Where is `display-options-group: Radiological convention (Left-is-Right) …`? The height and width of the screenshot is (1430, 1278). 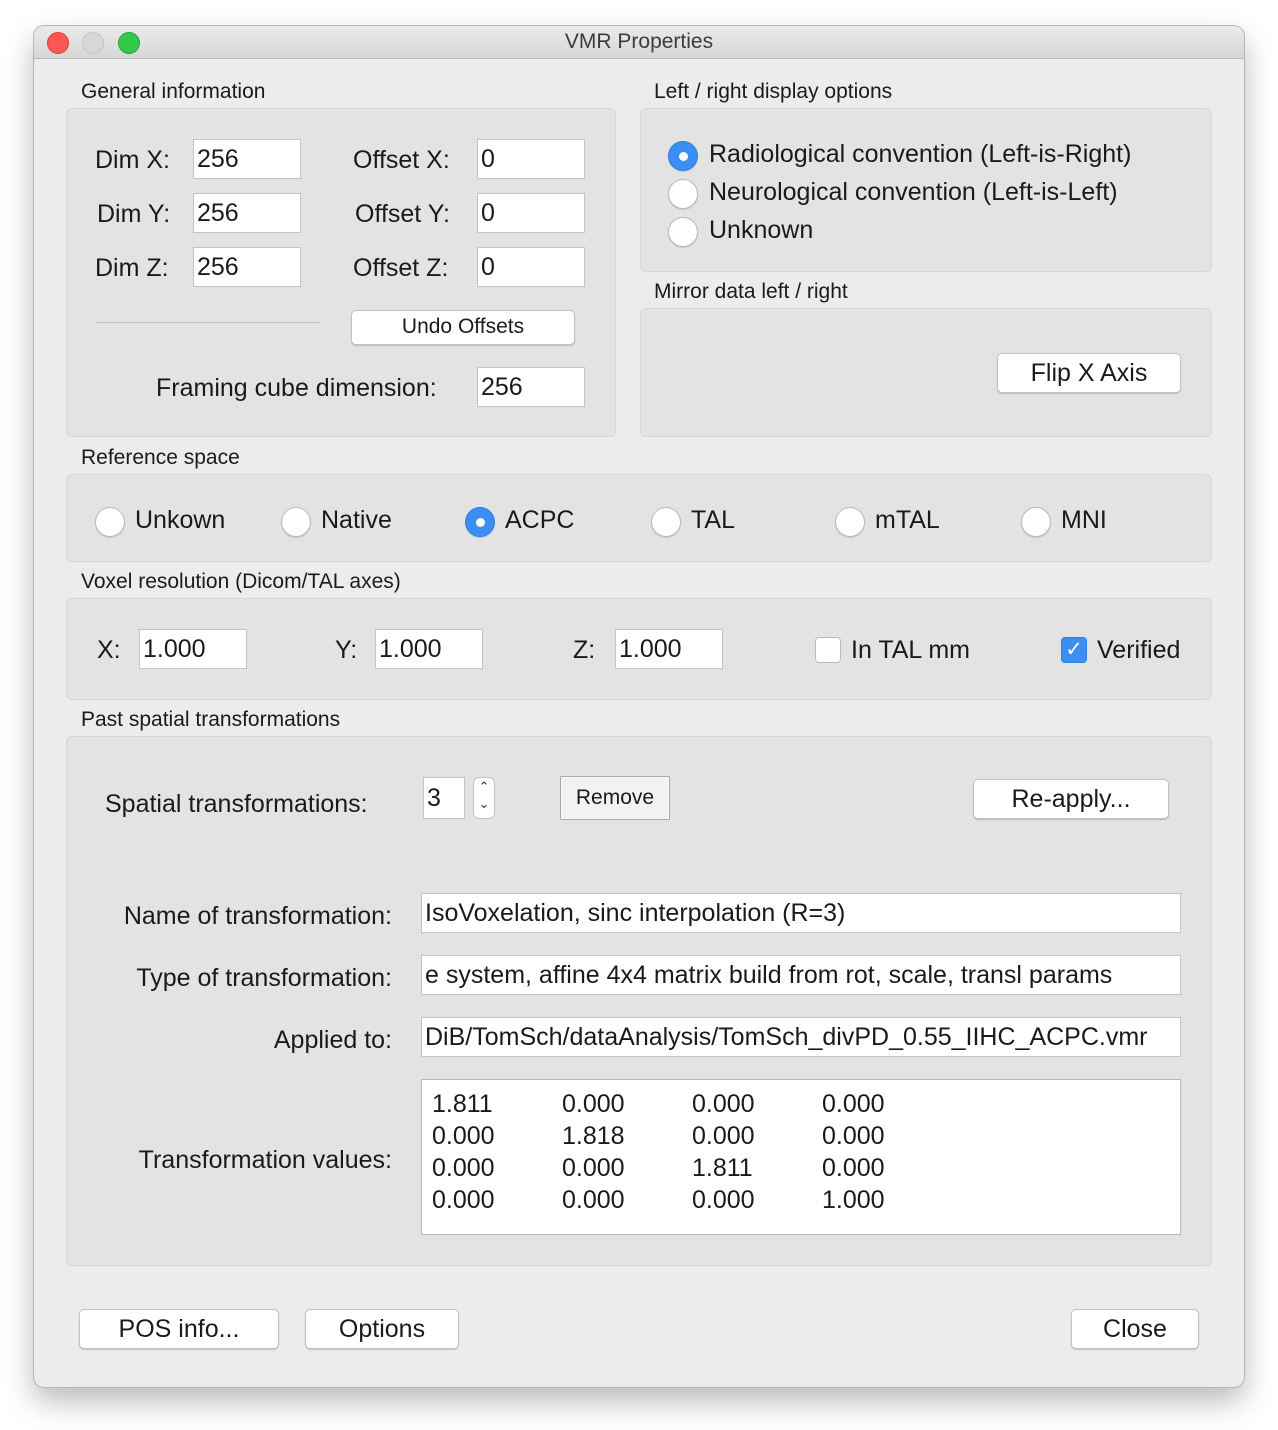
display-options-group: Radiological convention (Left-is-Right) … is located at coordinates (926, 190).